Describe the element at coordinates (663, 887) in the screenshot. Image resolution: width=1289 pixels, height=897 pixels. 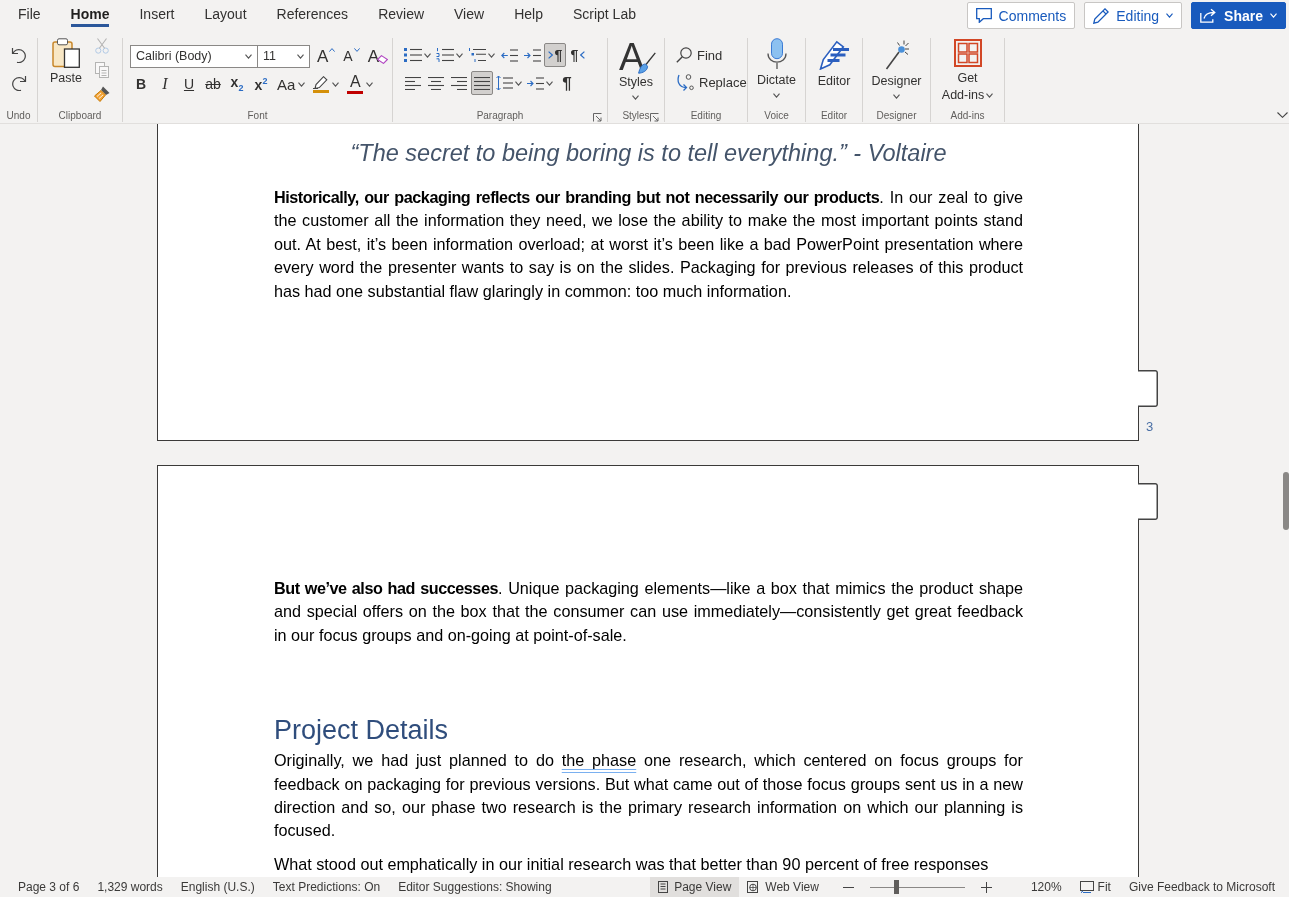
I see `page-icon` at that location.